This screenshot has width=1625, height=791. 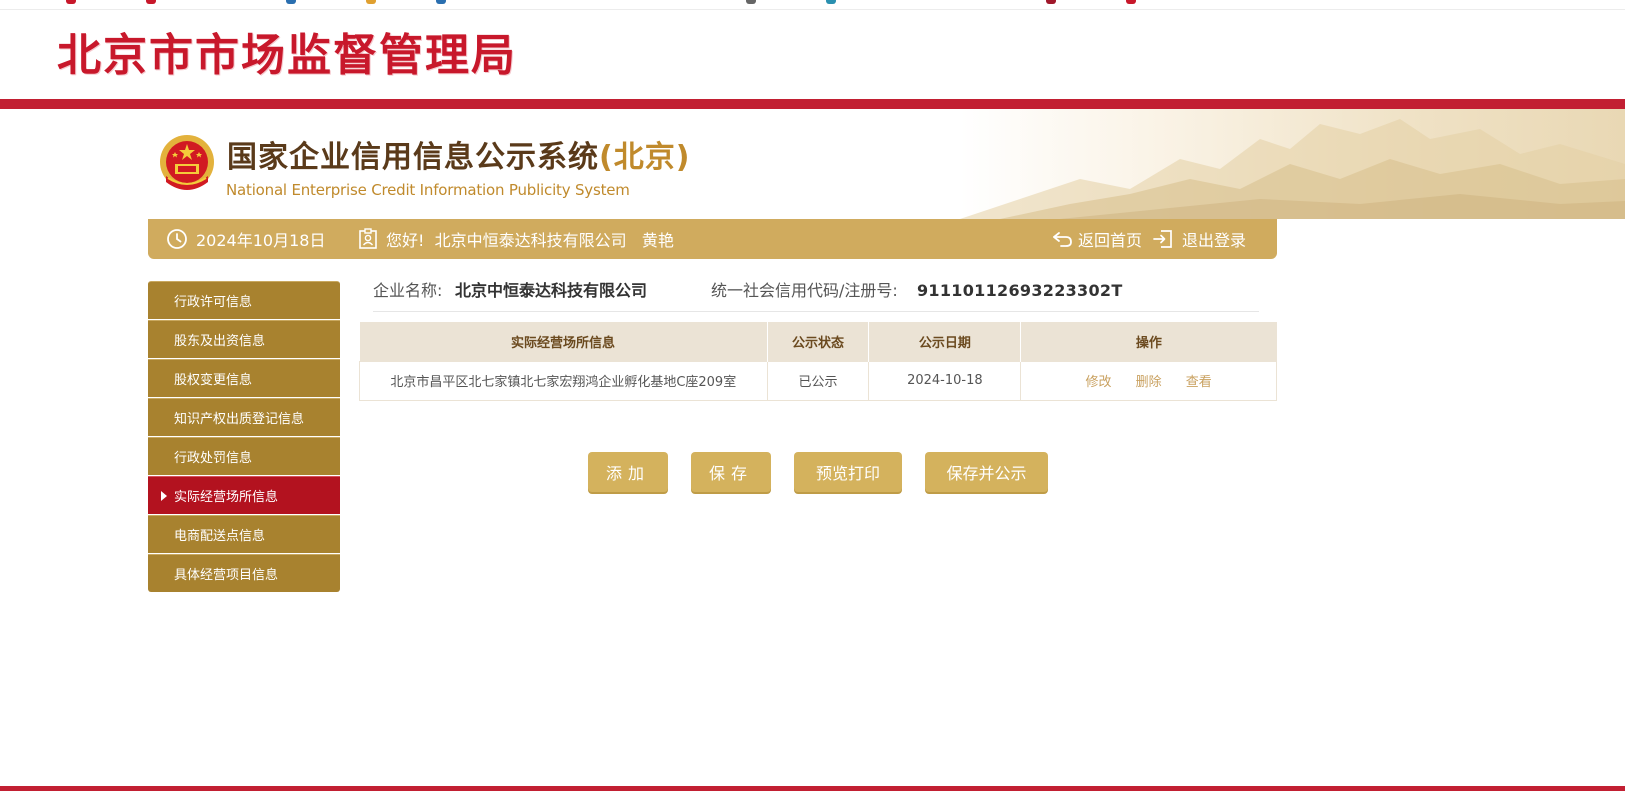 I want to click on return-arrow-icon, so click(x=1063, y=239).